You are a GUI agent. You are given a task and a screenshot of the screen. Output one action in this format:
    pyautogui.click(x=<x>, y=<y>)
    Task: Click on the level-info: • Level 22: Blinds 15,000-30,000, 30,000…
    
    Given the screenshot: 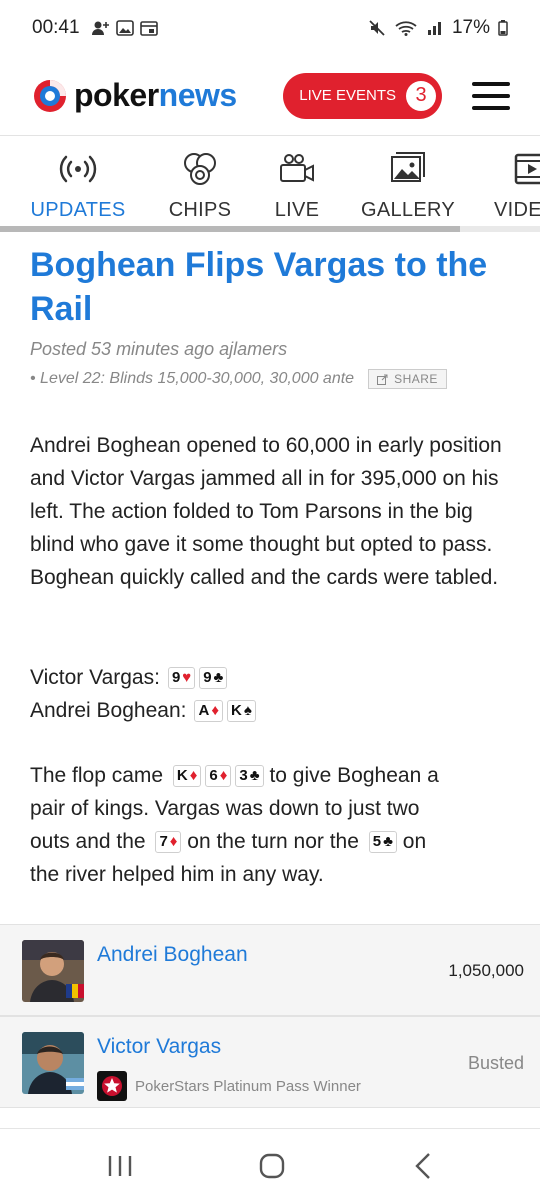 What is the action you would take?
    pyautogui.click(x=192, y=378)
    